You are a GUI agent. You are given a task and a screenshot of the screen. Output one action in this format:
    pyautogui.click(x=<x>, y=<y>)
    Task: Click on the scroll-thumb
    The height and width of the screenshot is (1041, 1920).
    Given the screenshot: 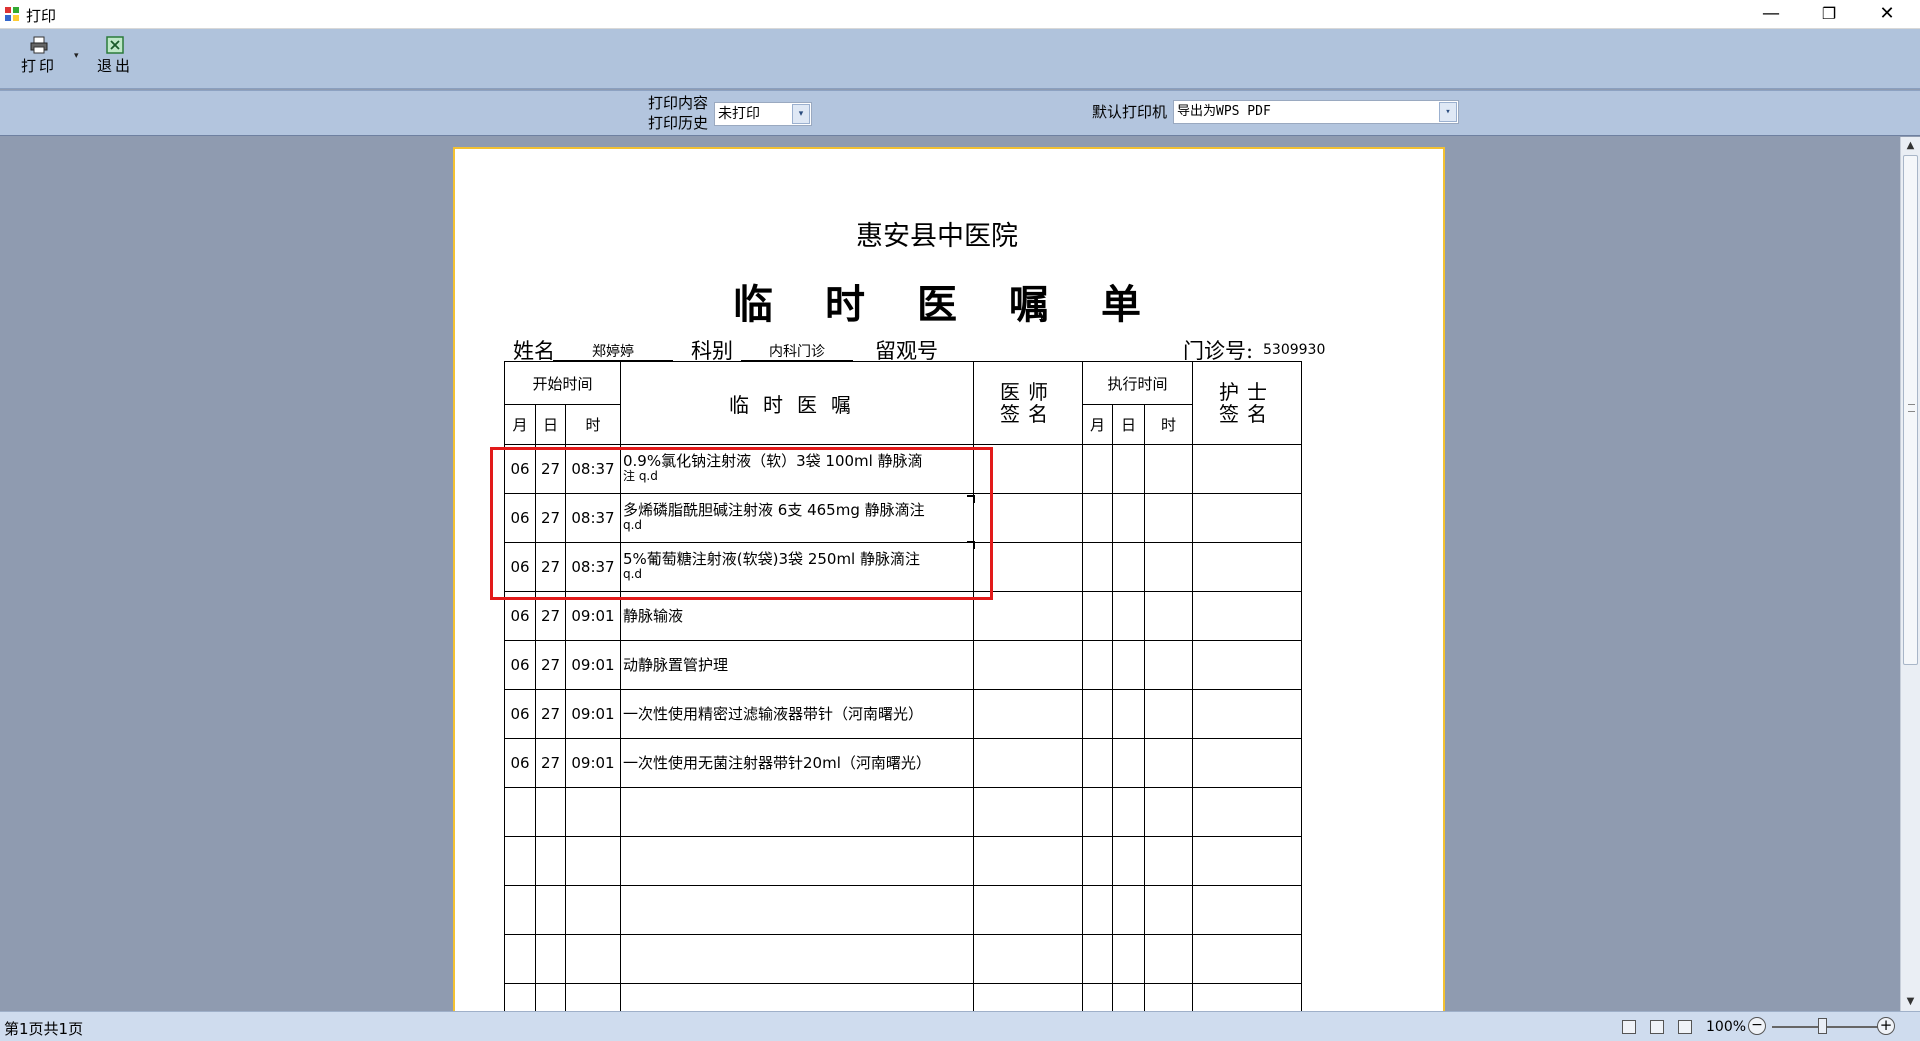 What is the action you would take?
    pyautogui.click(x=1910, y=410)
    